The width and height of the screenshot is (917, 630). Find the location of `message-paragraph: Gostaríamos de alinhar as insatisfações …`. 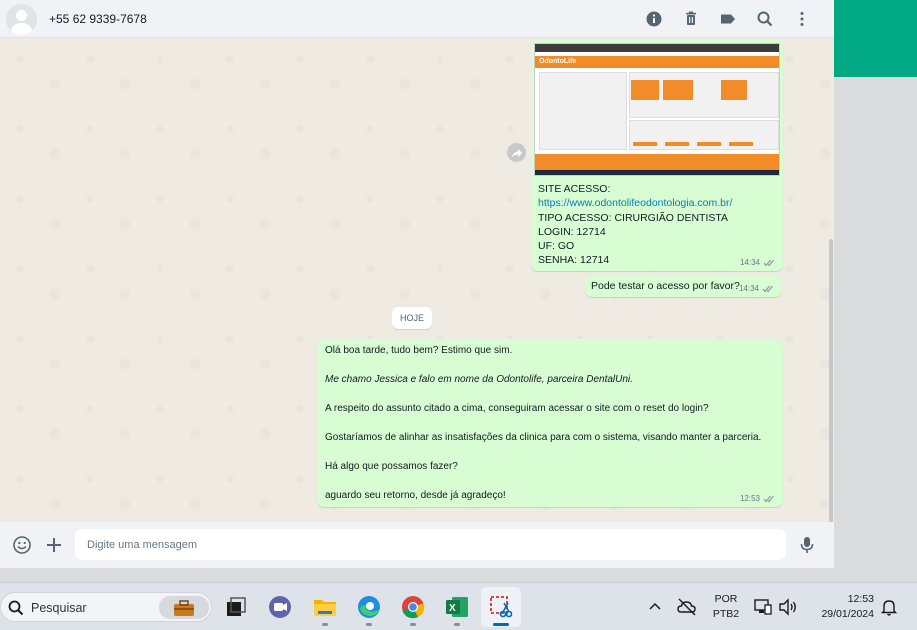

message-paragraph: Gostaríamos de alinhar as insatisfações … is located at coordinates (543, 437).